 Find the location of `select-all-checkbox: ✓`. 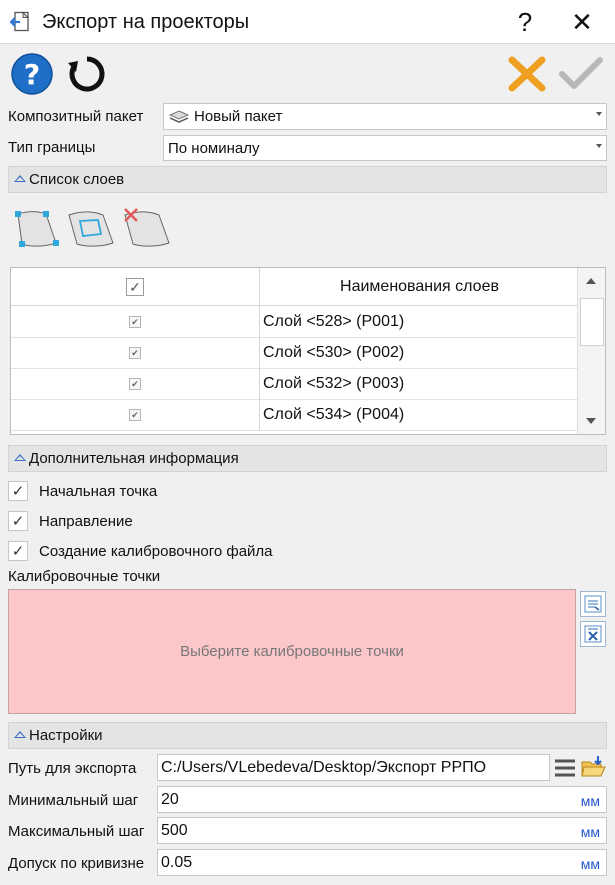

select-all-checkbox: ✓ is located at coordinates (135, 286).